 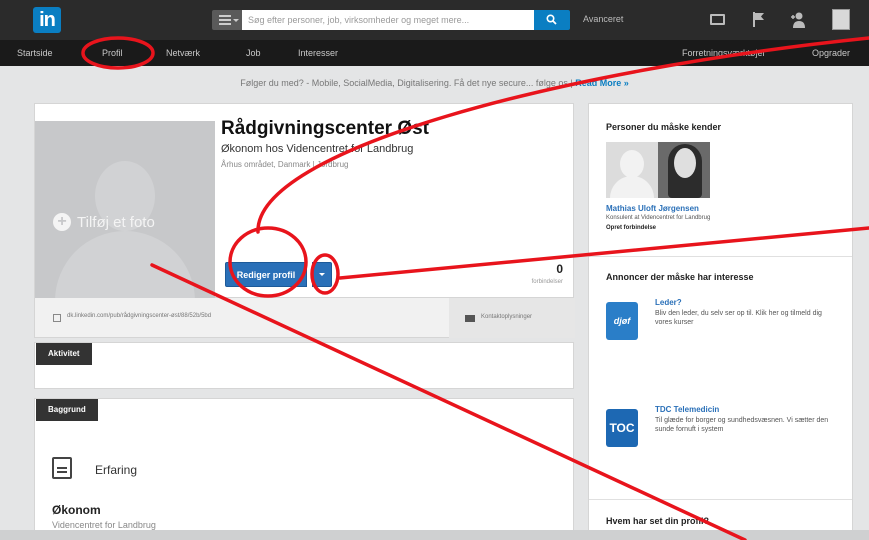 What do you see at coordinates (559, 269) in the screenshot?
I see `connections-count: 0` at bounding box center [559, 269].